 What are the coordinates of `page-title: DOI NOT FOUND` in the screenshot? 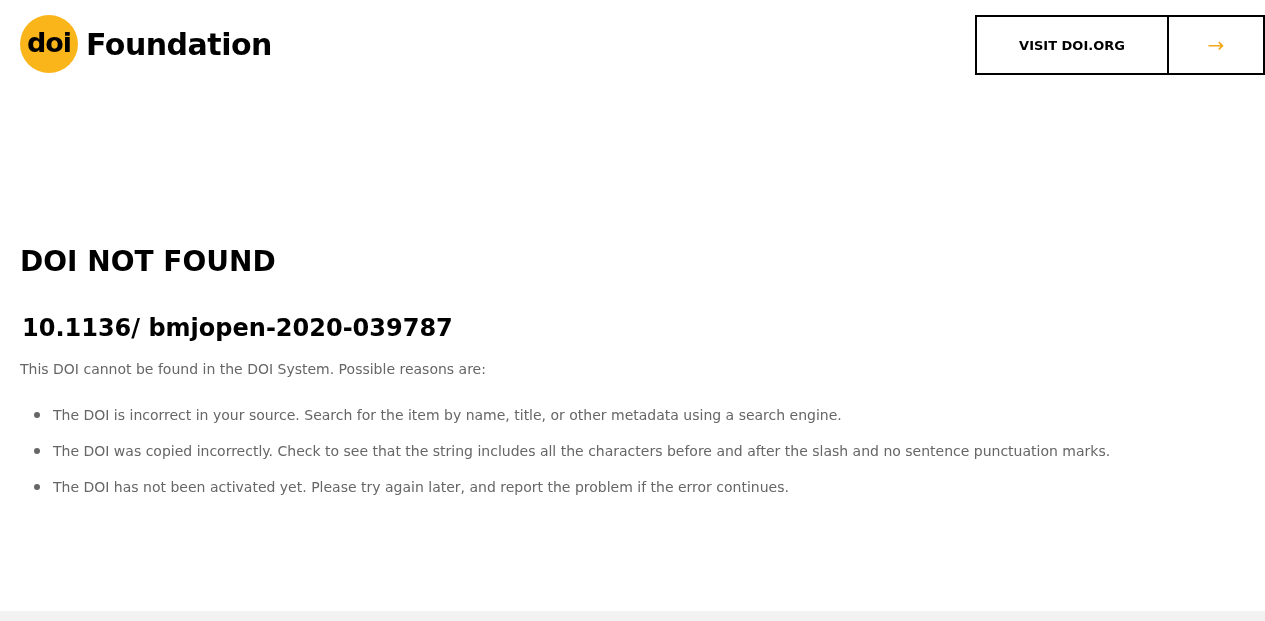 It's located at (148, 262).